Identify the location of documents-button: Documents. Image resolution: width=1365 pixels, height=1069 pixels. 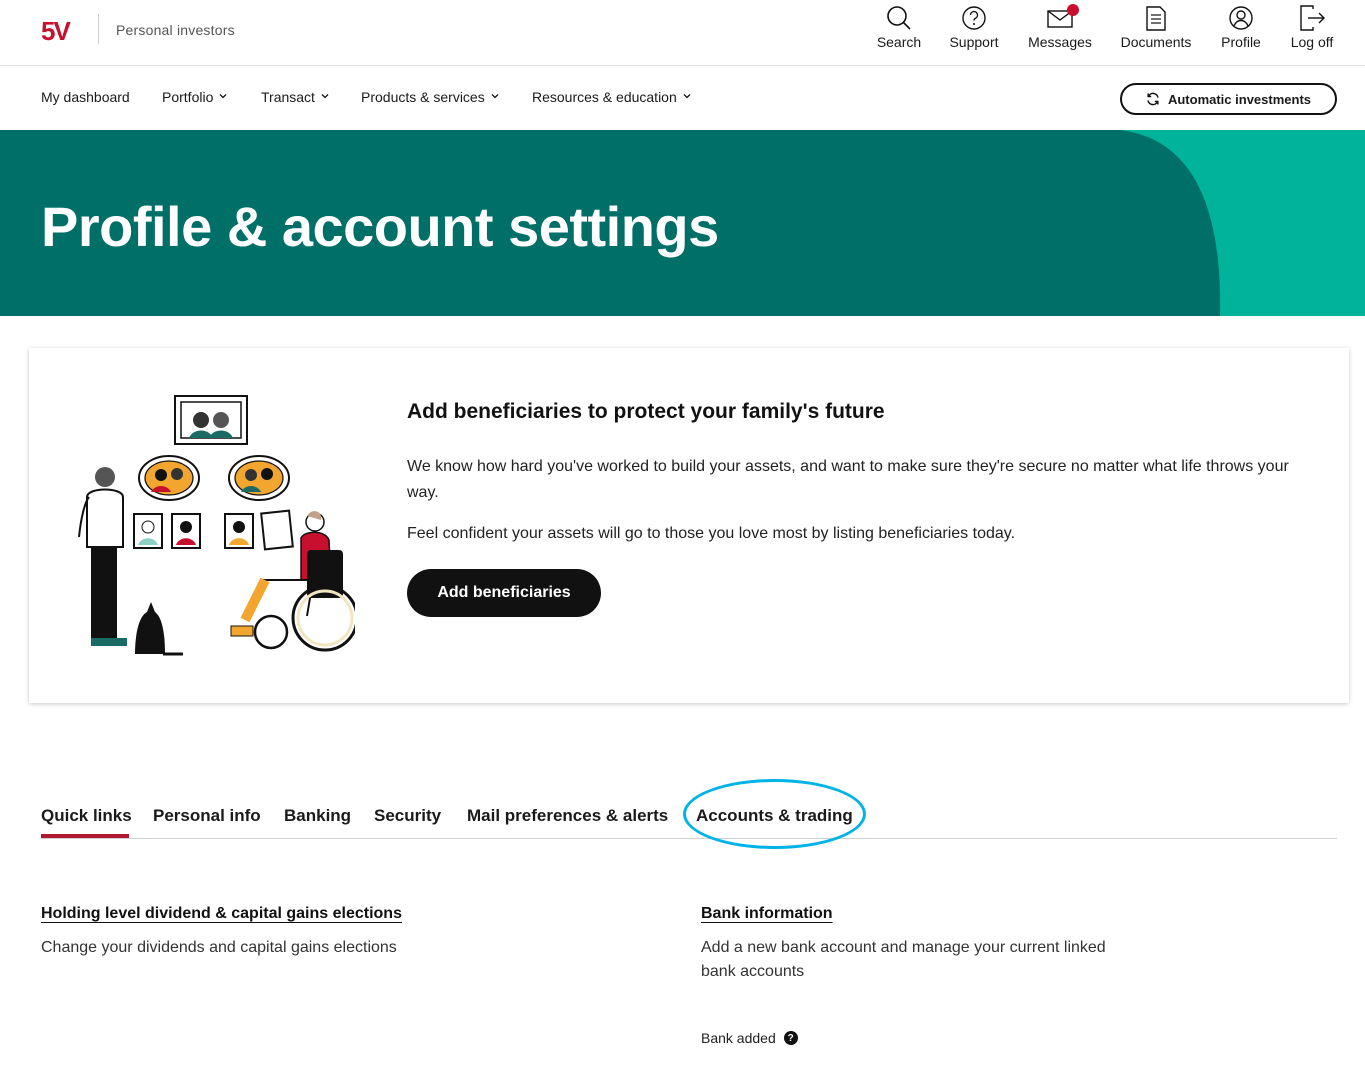
(1156, 32).